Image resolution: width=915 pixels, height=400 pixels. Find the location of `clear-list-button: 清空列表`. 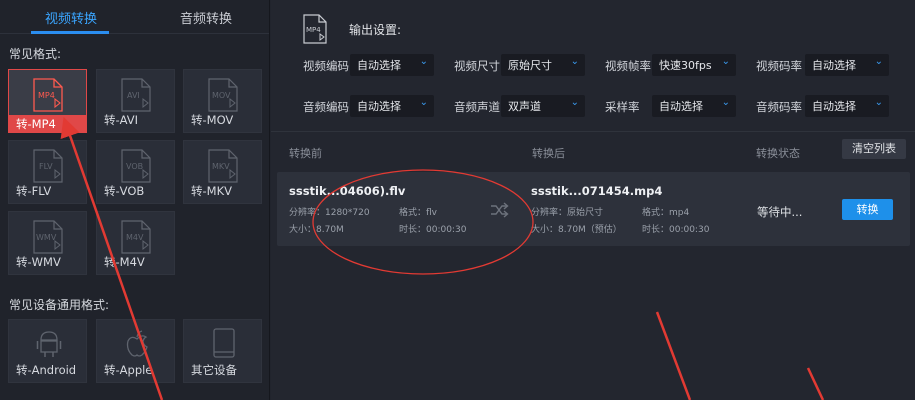

clear-list-button: 清空列表 is located at coordinates (874, 149).